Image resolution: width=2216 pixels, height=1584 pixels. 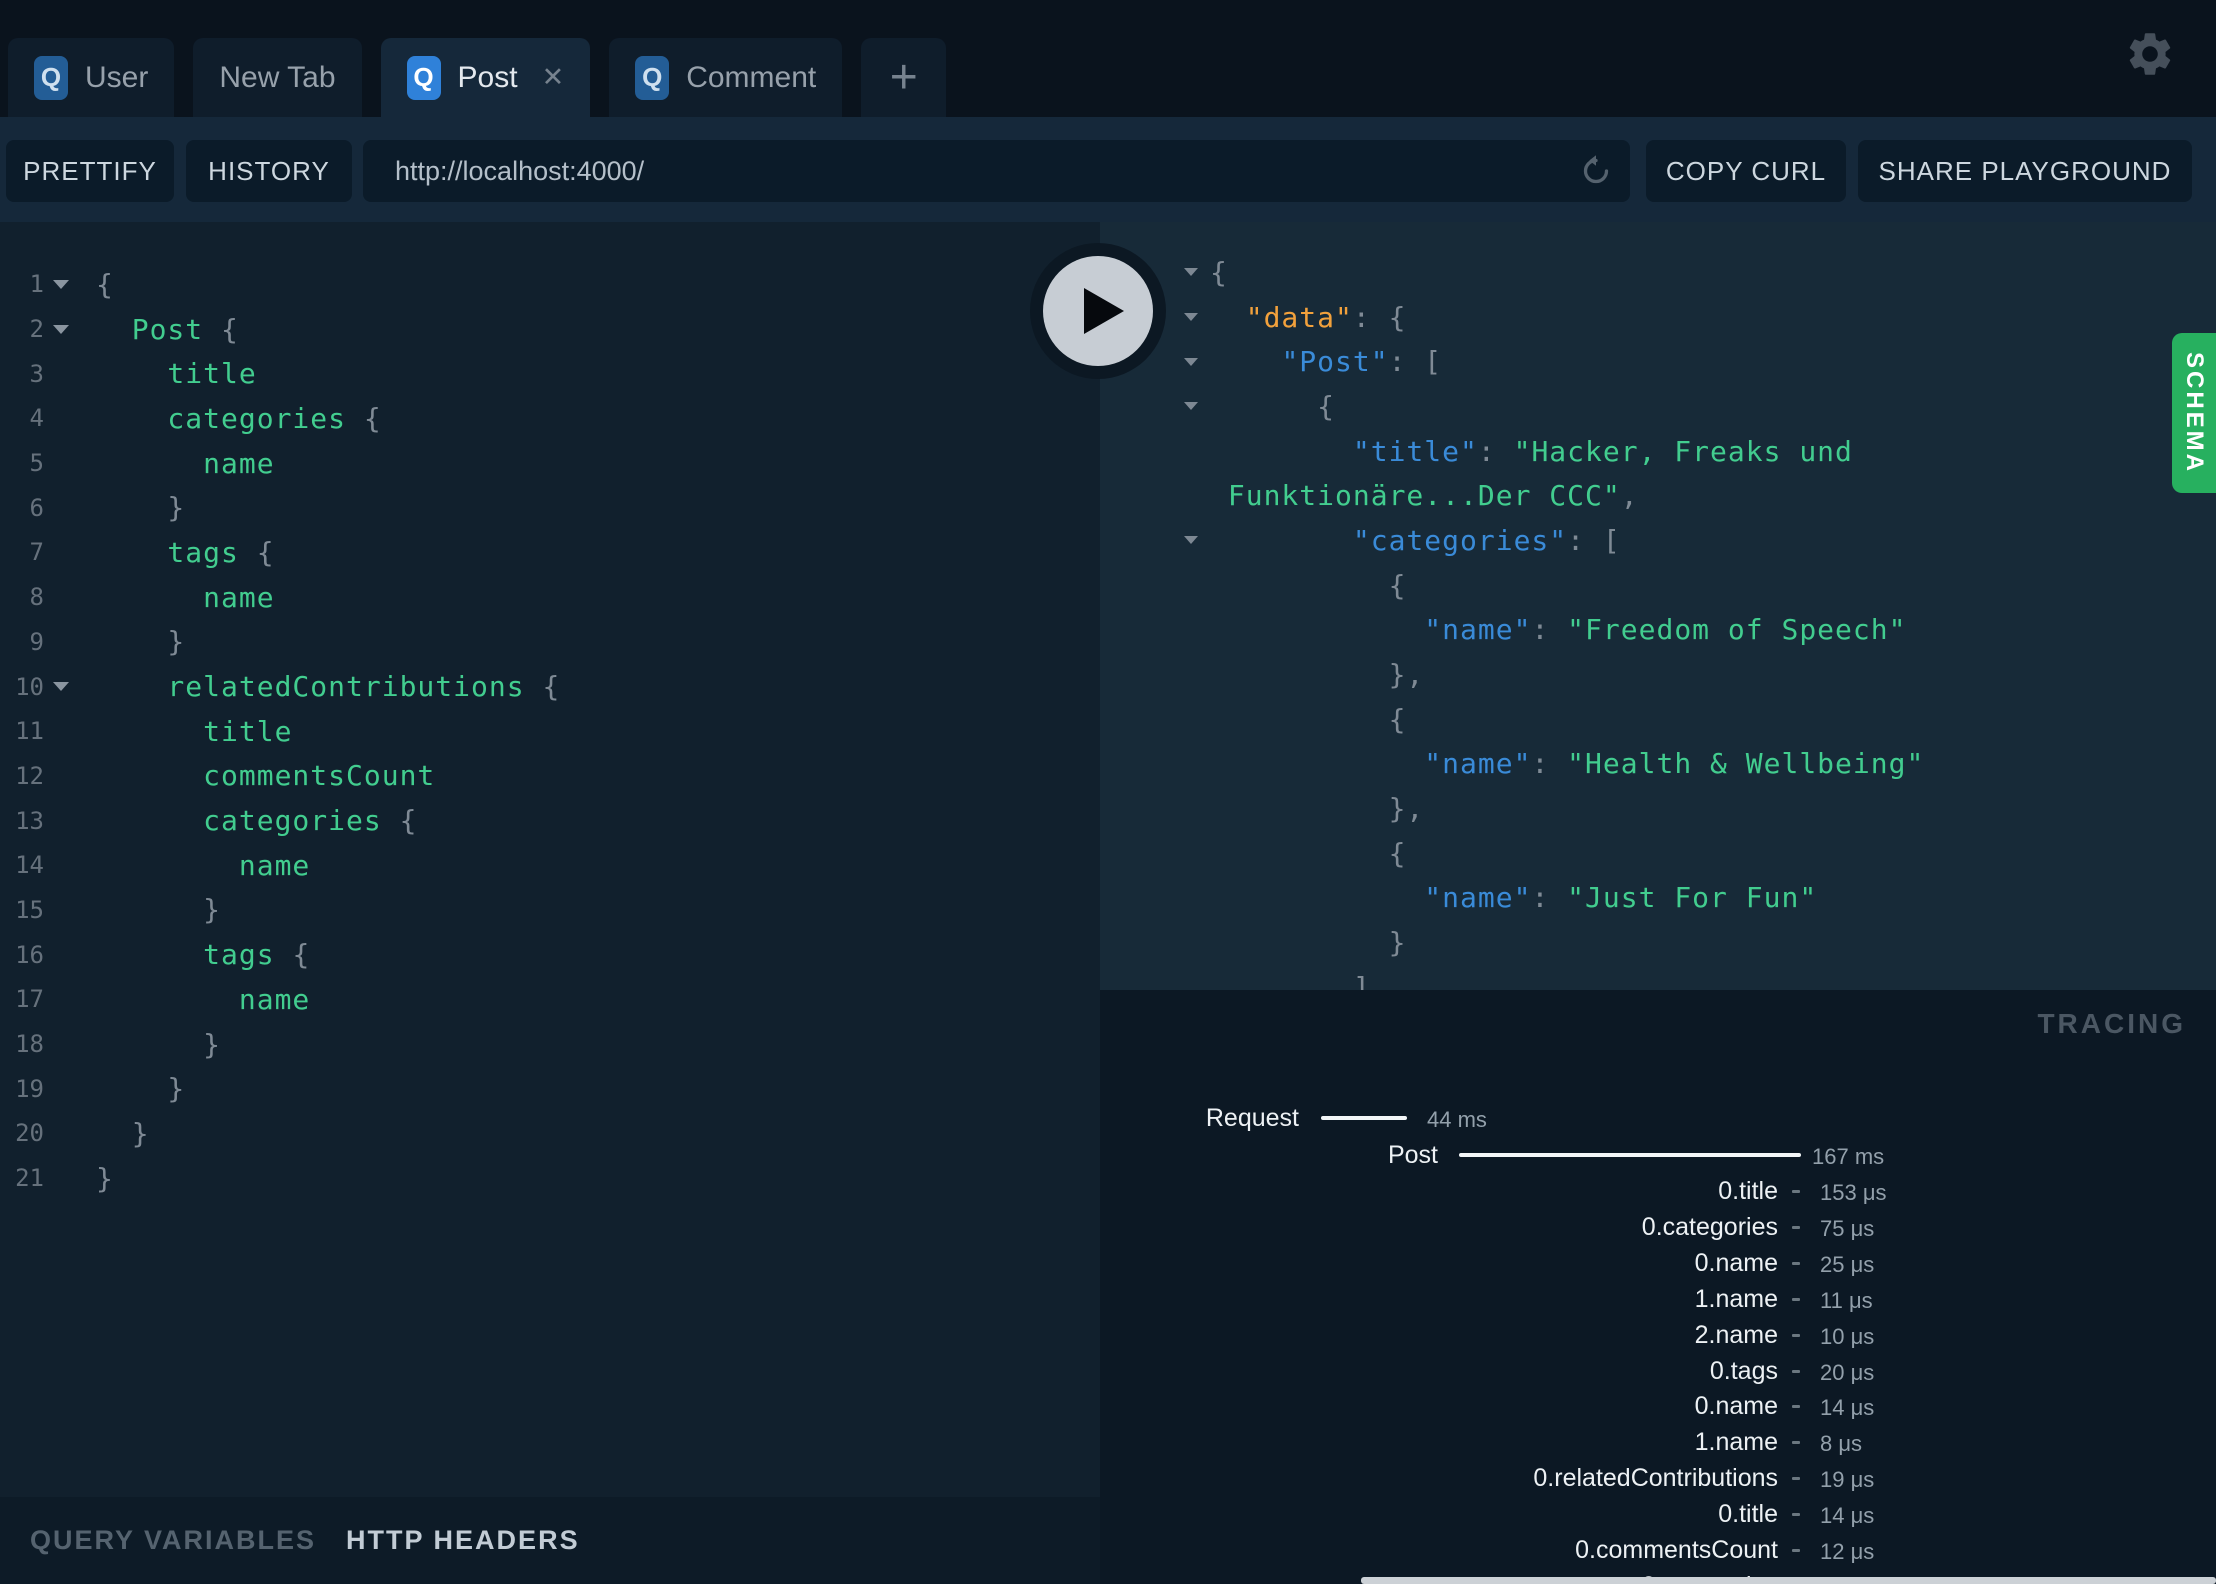 What do you see at coordinates (996, 171) in the screenshot?
I see `endpoint-url-input` at bounding box center [996, 171].